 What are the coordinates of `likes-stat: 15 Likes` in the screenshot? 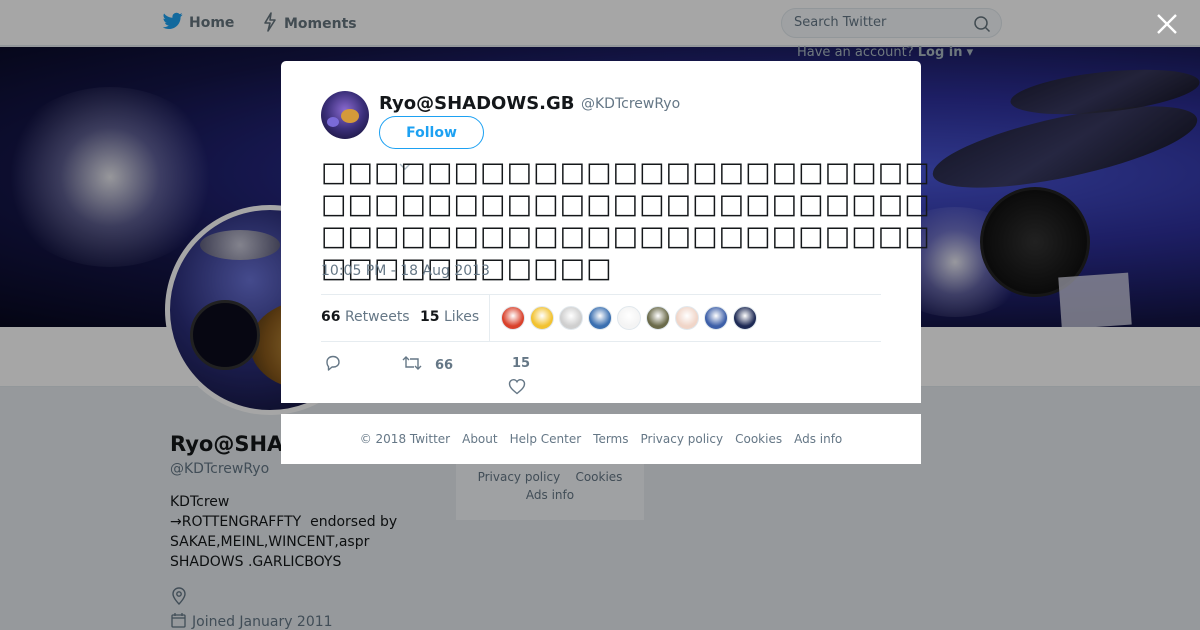 It's located at (449, 317).